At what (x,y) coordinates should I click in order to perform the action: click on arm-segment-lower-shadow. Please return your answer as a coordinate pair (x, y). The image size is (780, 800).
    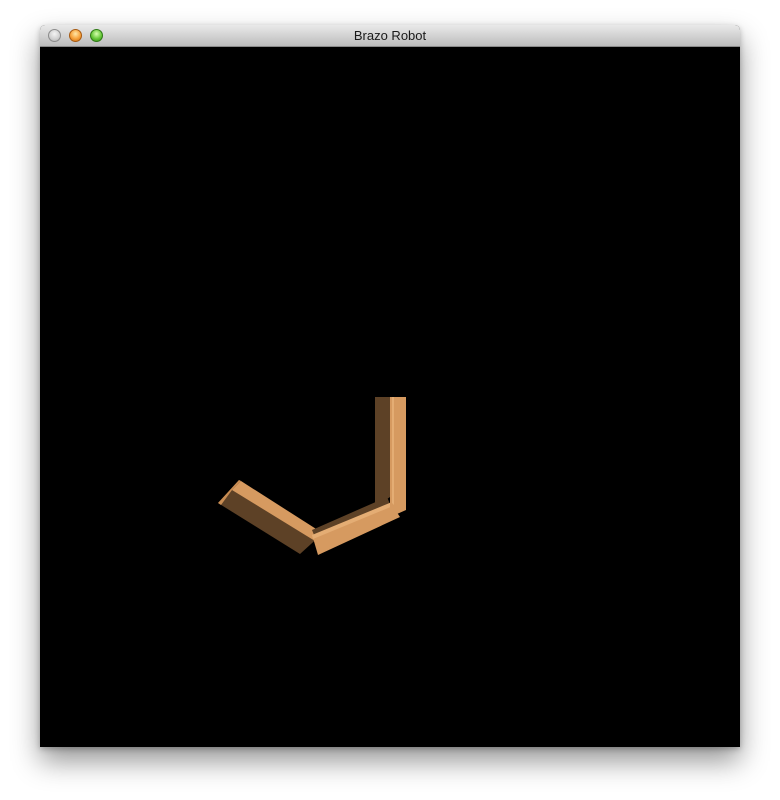
    Looking at the image, I should click on (270, 517).